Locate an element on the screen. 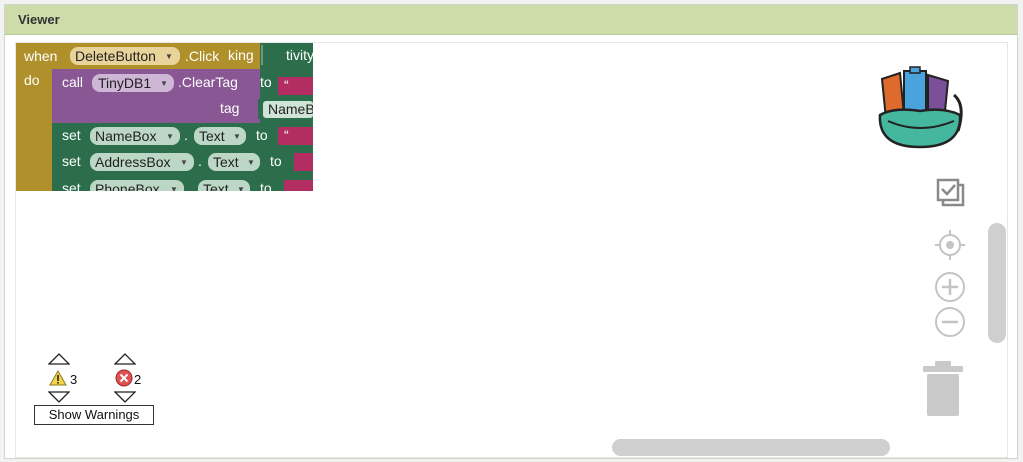 The width and height of the screenshot is (1023, 462). when-label: when is located at coordinates (40, 56).